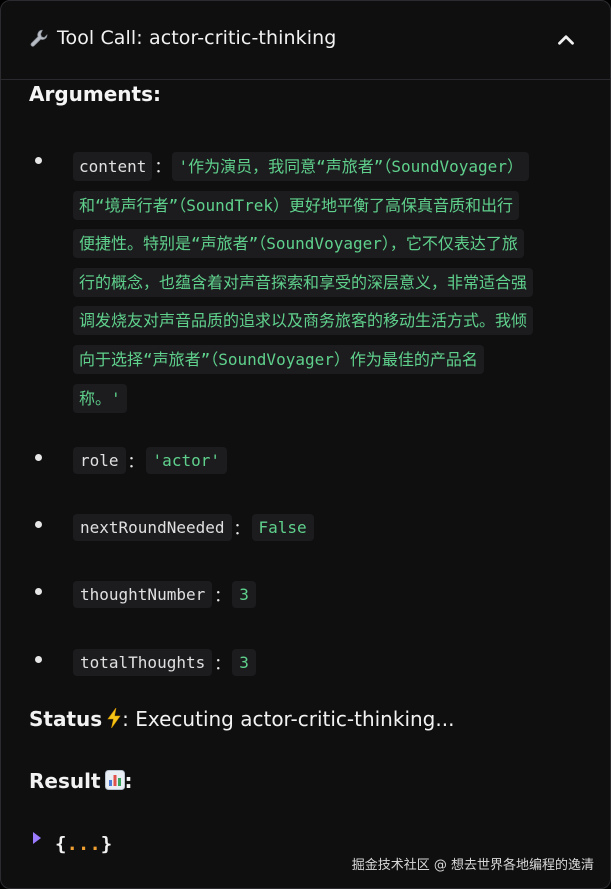 This screenshot has width=611, height=889. What do you see at coordinates (143, 594) in the screenshot?
I see `argument-key-thought-number: thoughtNumber` at bounding box center [143, 594].